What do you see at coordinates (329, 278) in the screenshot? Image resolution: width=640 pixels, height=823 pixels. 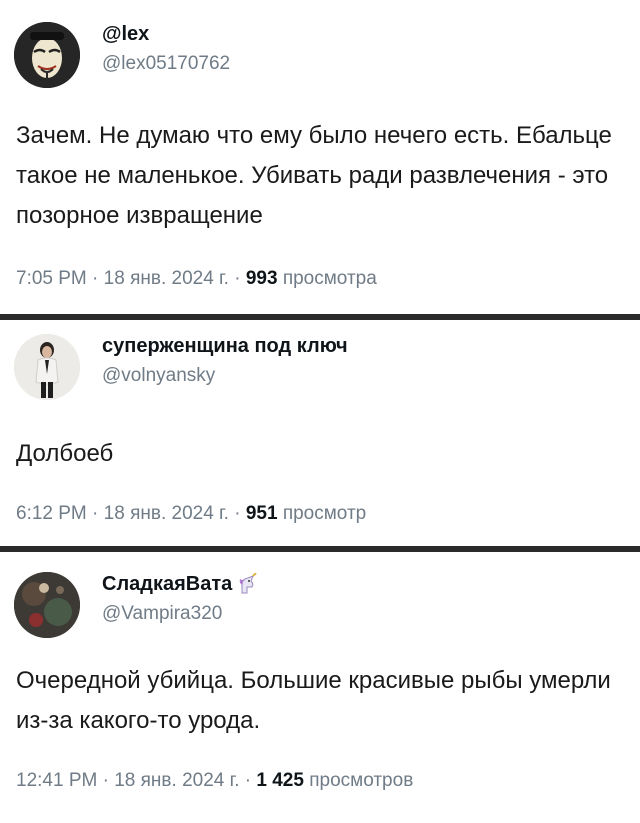 I see `views-label: просмотра` at bounding box center [329, 278].